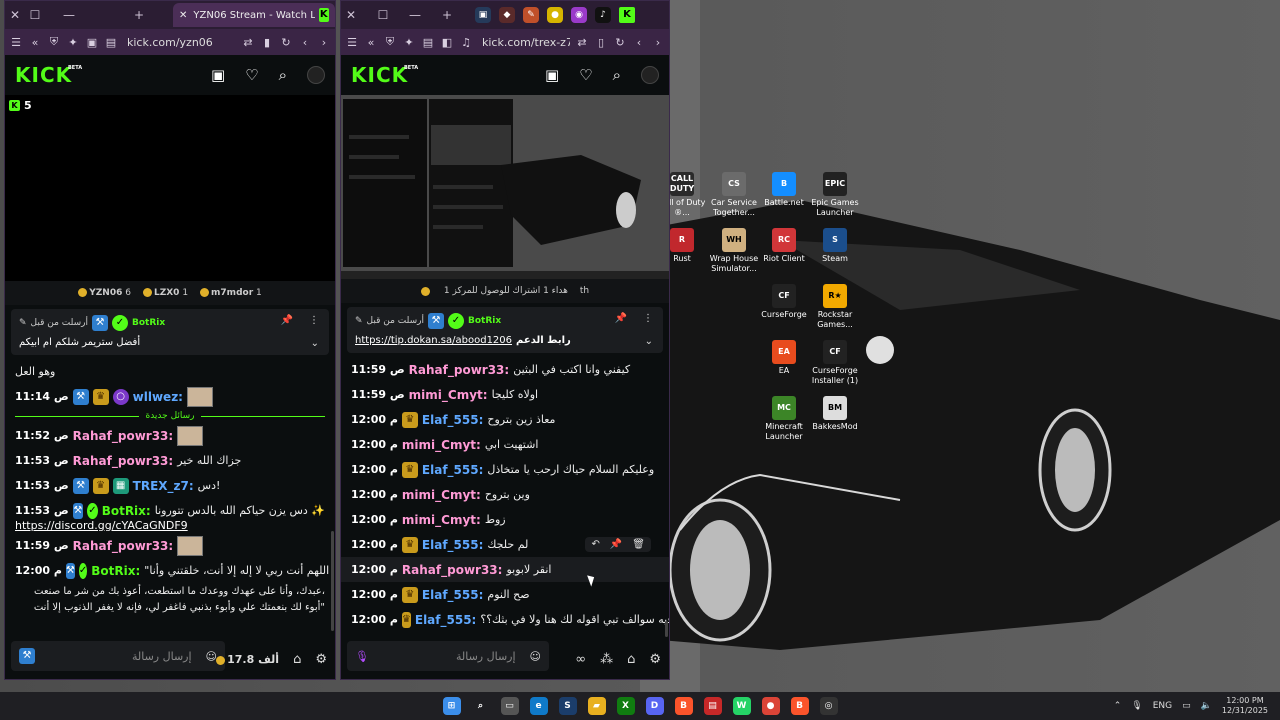 This screenshot has height=720, width=1280. Describe the element at coordinates (627, 15) in the screenshot. I see `kick-tab-icon: K` at that location.